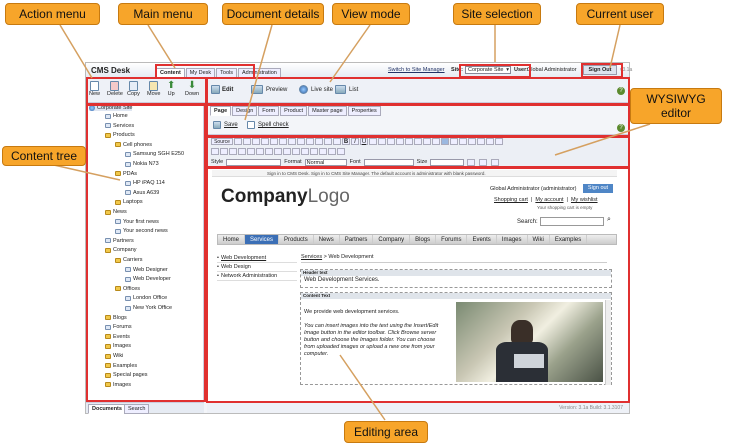  Describe the element at coordinates (117, 337) in the screenshot. I see `tree-item: Events` at that location.